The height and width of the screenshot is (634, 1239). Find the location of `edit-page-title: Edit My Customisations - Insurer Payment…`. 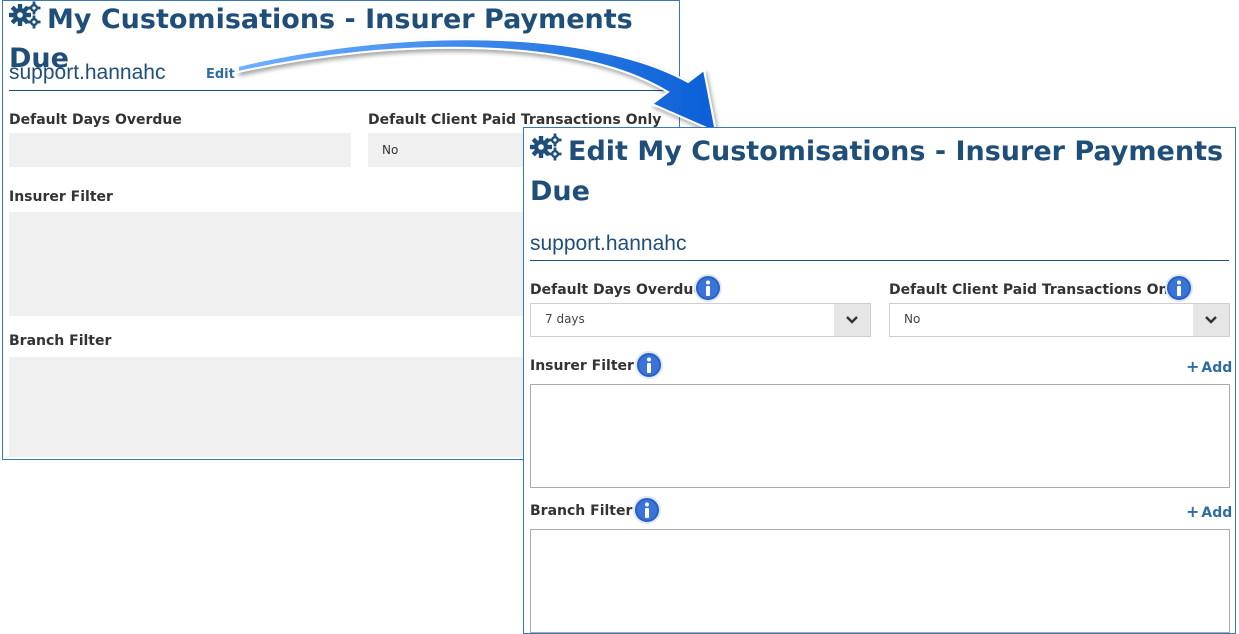

edit-page-title: Edit My Customisations - Insurer Payment… is located at coordinates (876, 152).